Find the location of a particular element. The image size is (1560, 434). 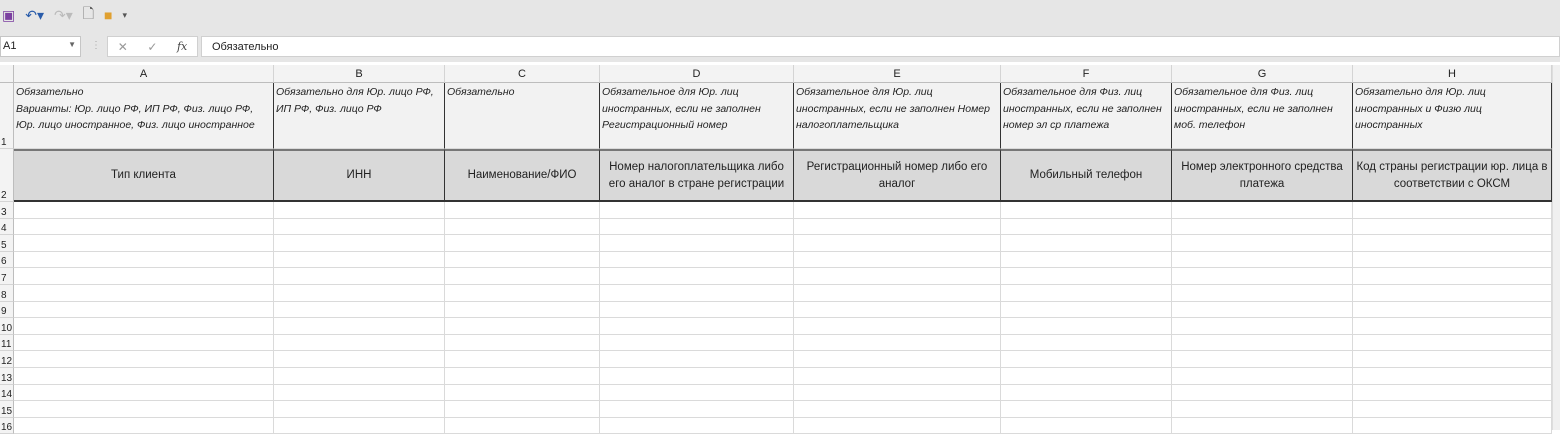

row-header-6: 6 is located at coordinates (7, 260).